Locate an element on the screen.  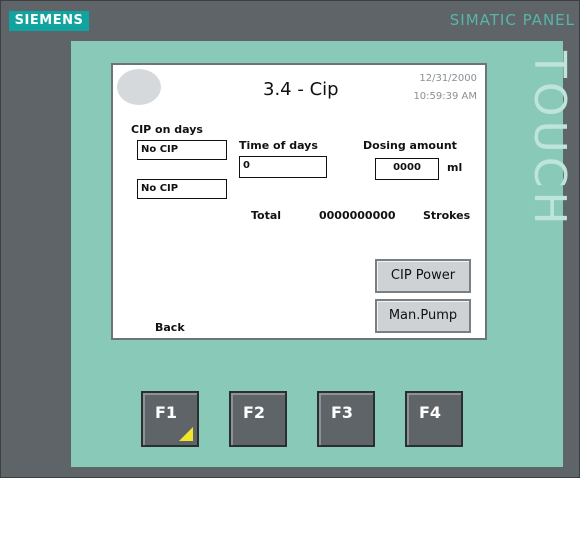
screen-time: 10:59:39 AM is located at coordinates (445, 96).